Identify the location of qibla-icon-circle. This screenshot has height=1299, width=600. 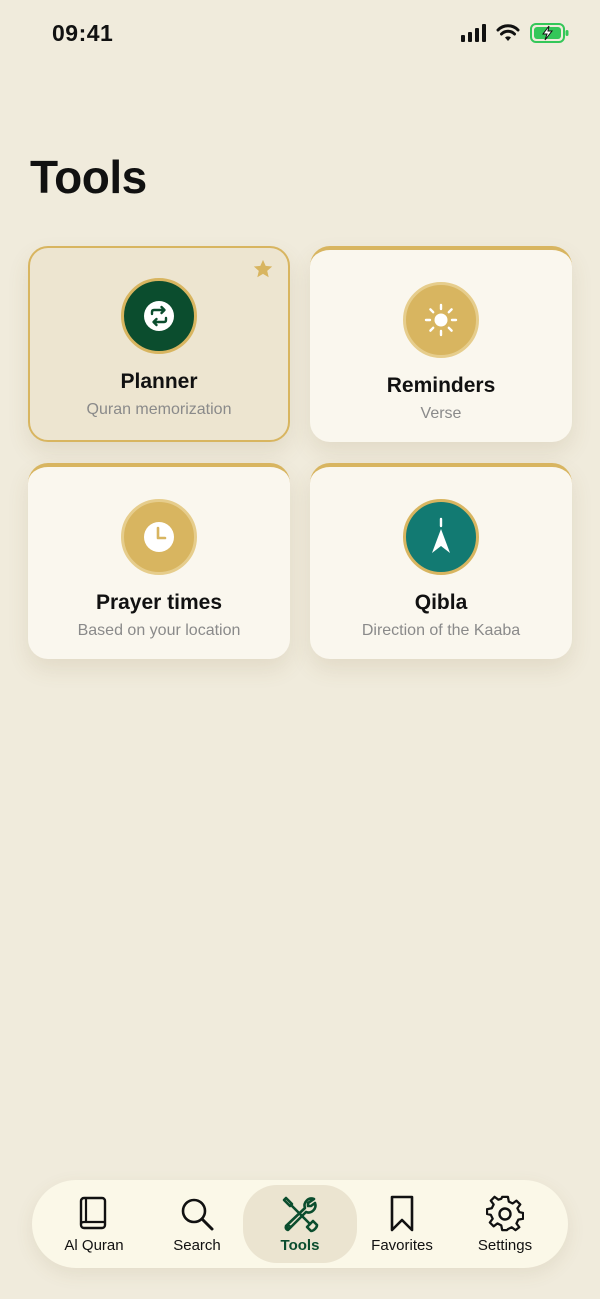
(441, 537).